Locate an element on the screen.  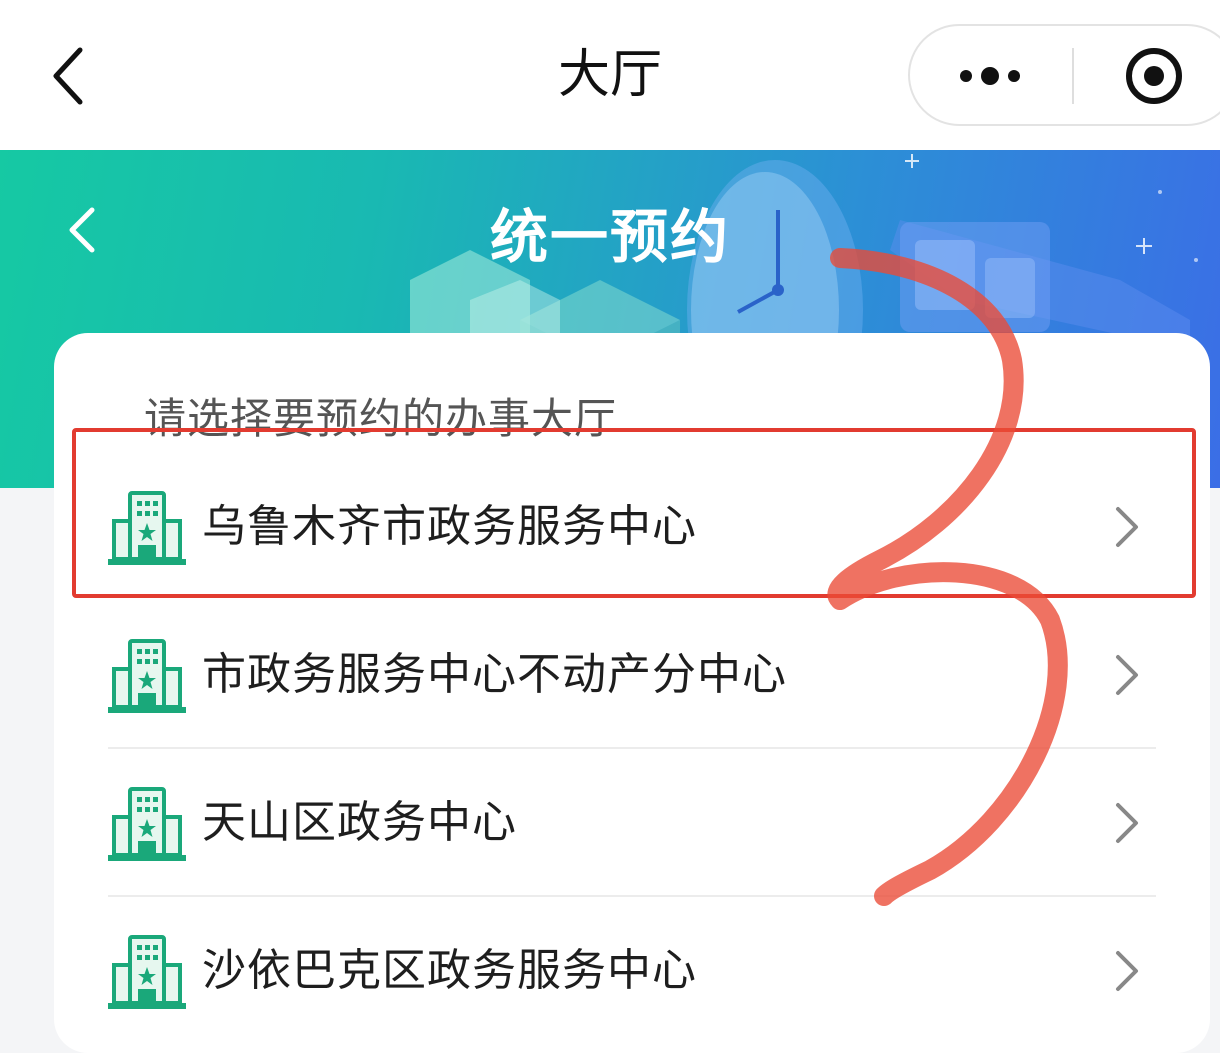
hall-item-real-estate-subcenter: 市政务服务中心不动产分中心 is located at coordinates (632, 675).